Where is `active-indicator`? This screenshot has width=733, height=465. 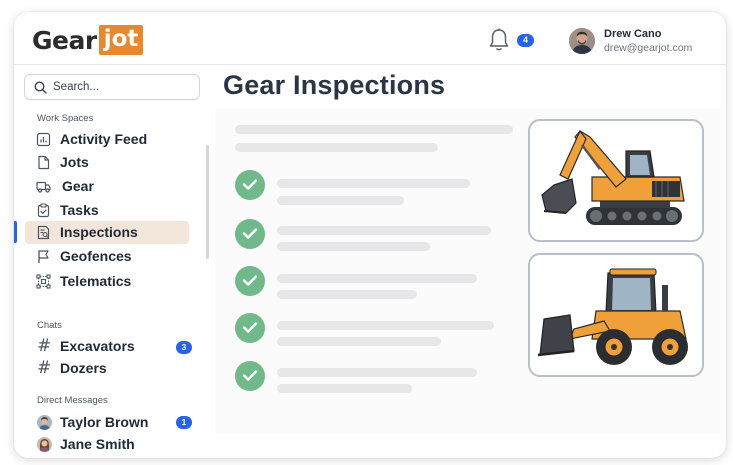 active-indicator is located at coordinates (15, 232).